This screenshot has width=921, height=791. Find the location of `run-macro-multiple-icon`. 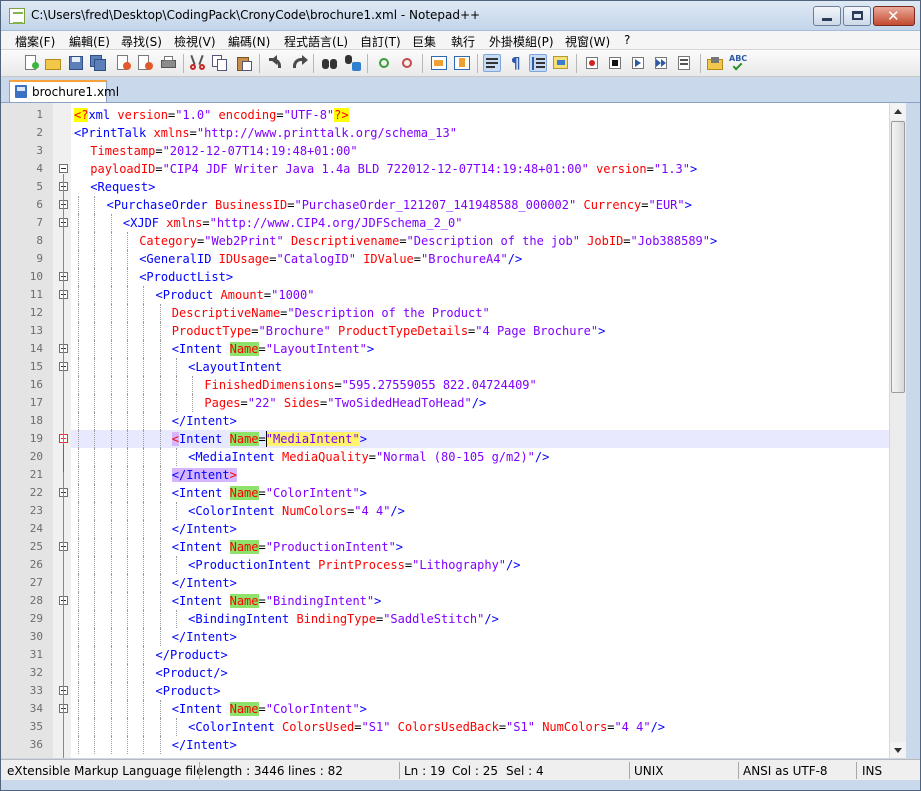

run-macro-multiple-icon is located at coordinates (661, 63).